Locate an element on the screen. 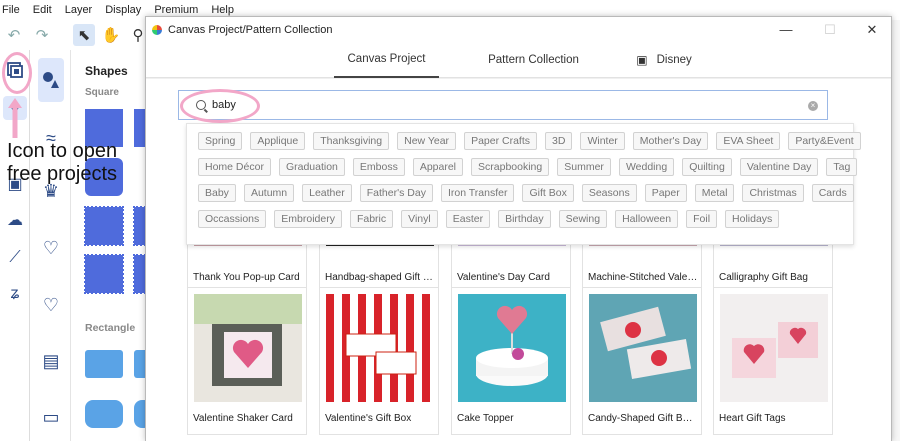 The height and width of the screenshot is (441, 900). tag-chip: Summer is located at coordinates (584, 167).